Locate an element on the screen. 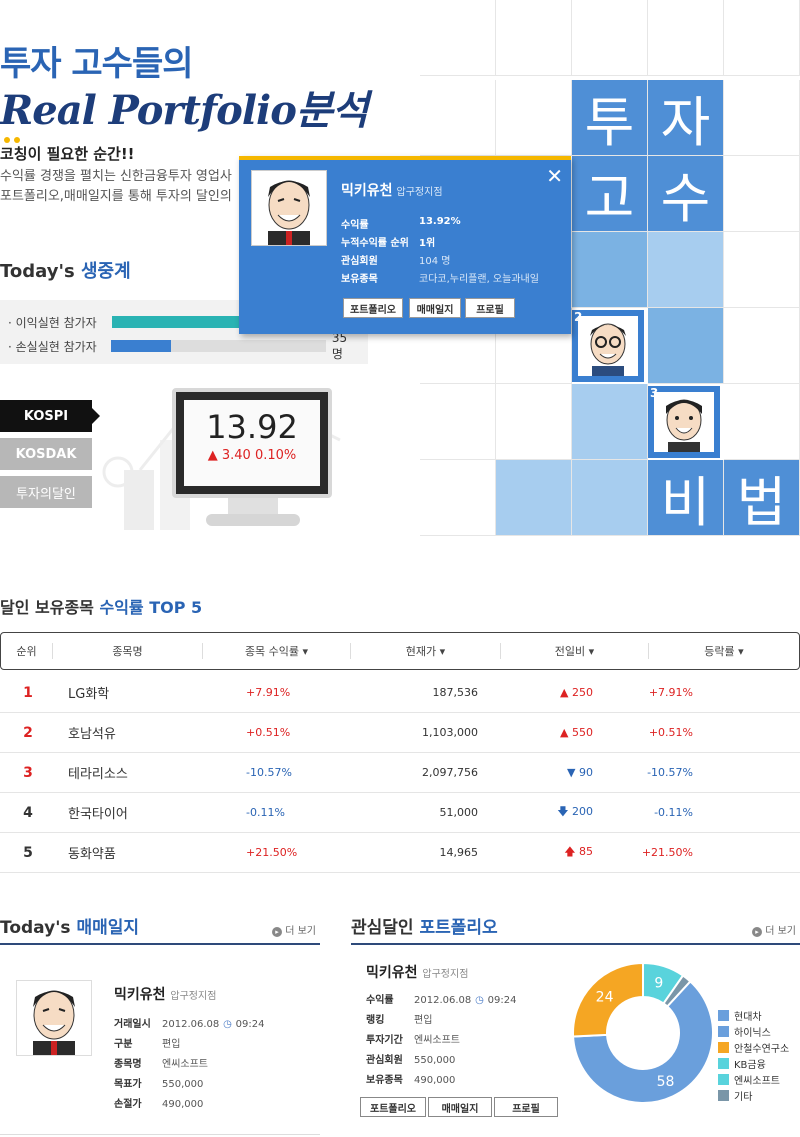 The height and width of the screenshot is (1137, 800). top5-title: 달인 보유종목 수익률 TOP 5 is located at coordinates (101, 606).